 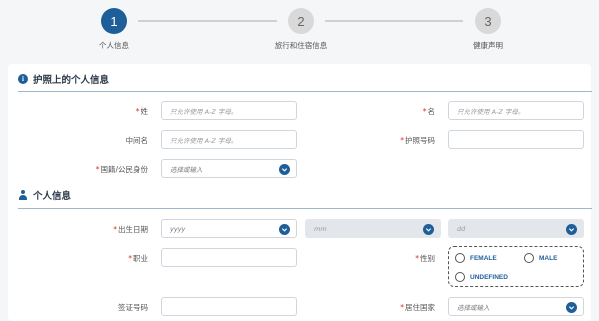 I want to click on residence-country-select: 选择或输入, so click(x=516, y=306).